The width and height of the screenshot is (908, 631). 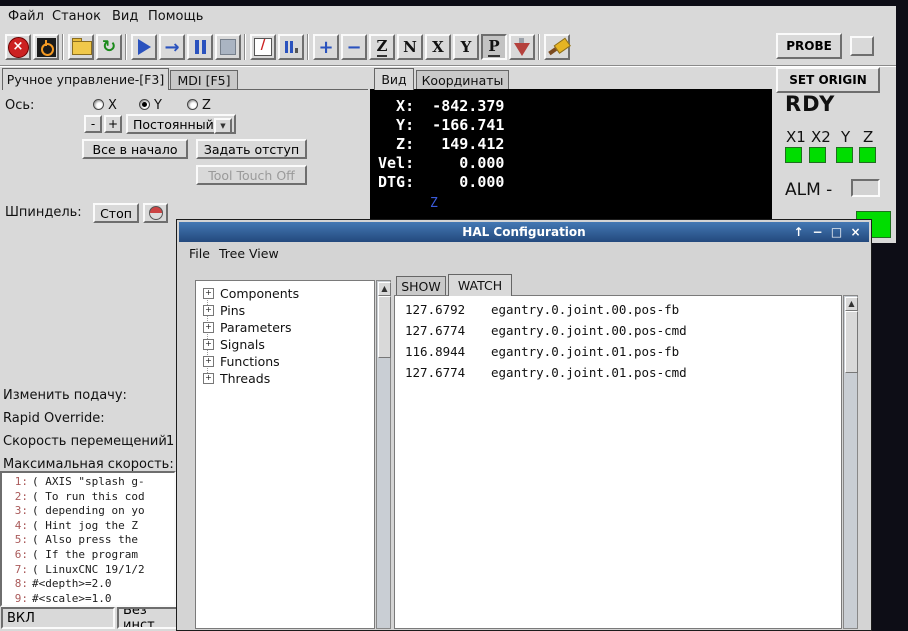 What do you see at coordinates (589, 330) in the screenshot?
I see `watch-pin-name: egantry.0.joint.00.pos-cmd` at bounding box center [589, 330].